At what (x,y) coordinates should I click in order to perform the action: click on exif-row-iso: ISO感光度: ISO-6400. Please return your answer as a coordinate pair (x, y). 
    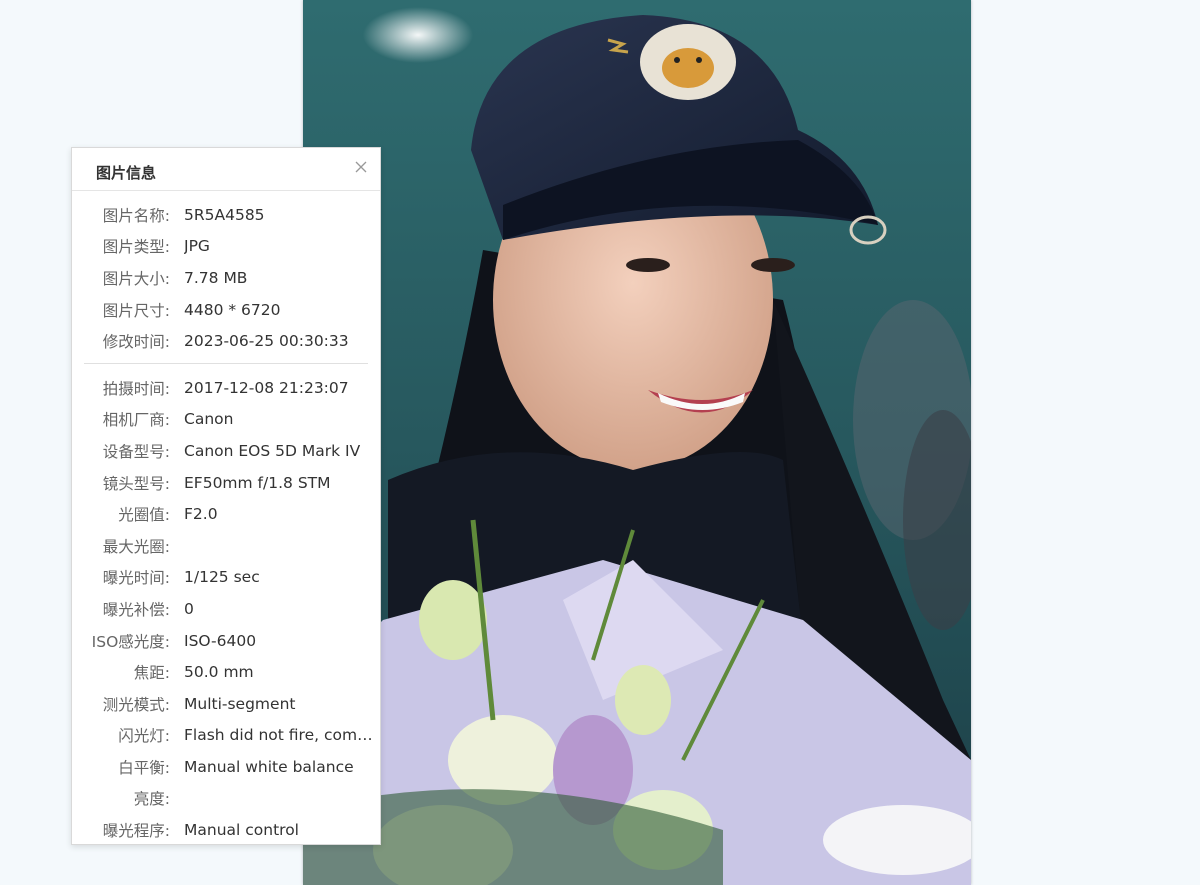
    Looking at the image, I should click on (226, 641).